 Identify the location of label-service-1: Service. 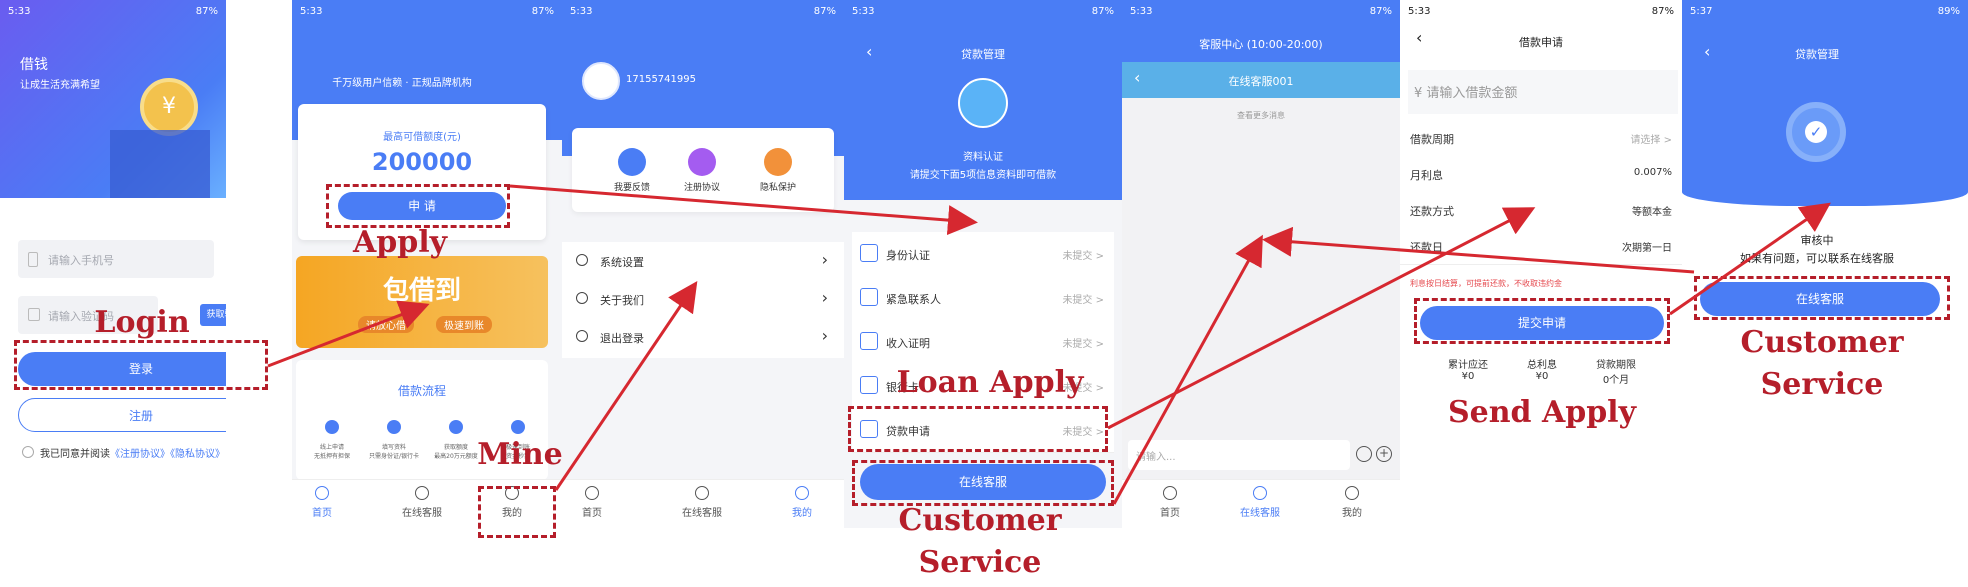
(980, 562).